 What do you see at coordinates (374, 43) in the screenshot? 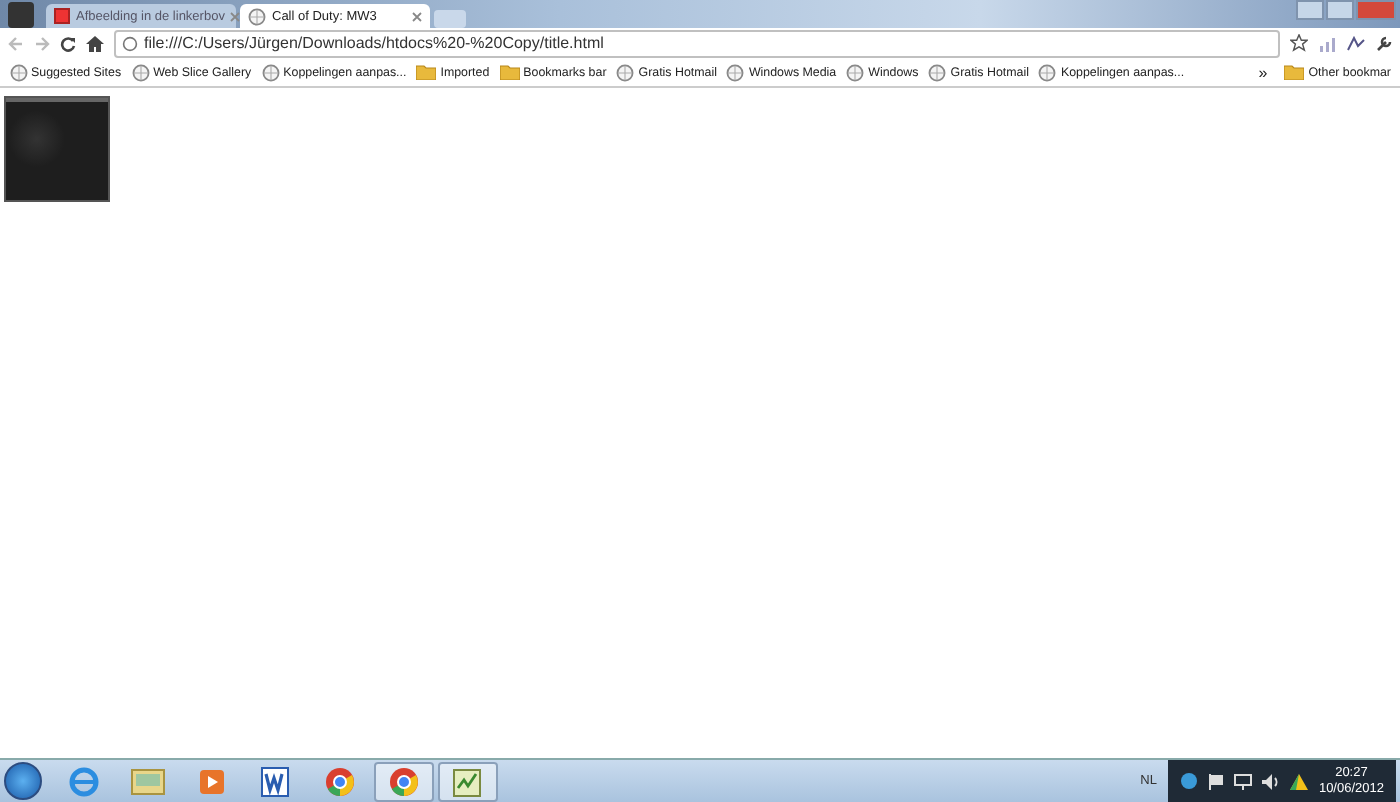
I see `url-text: file:///C:/Users/Jürgen/Downloads/htdocs%20-%20Copy/title.html` at bounding box center [374, 43].